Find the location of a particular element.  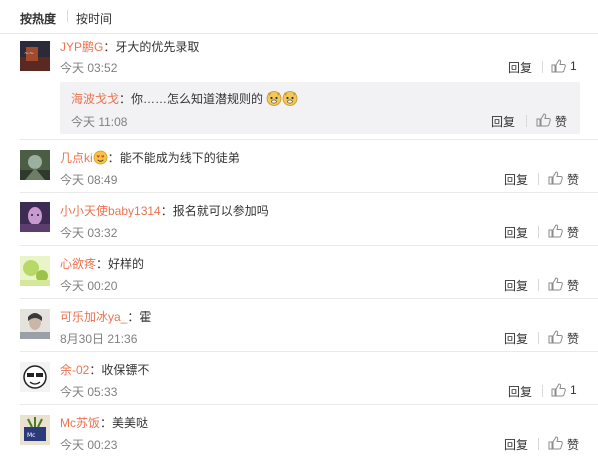

comment-item: 几点ki ：能不能成为线下的徒弟 今天 08:49 回复 赞 is located at coordinates (299, 166).